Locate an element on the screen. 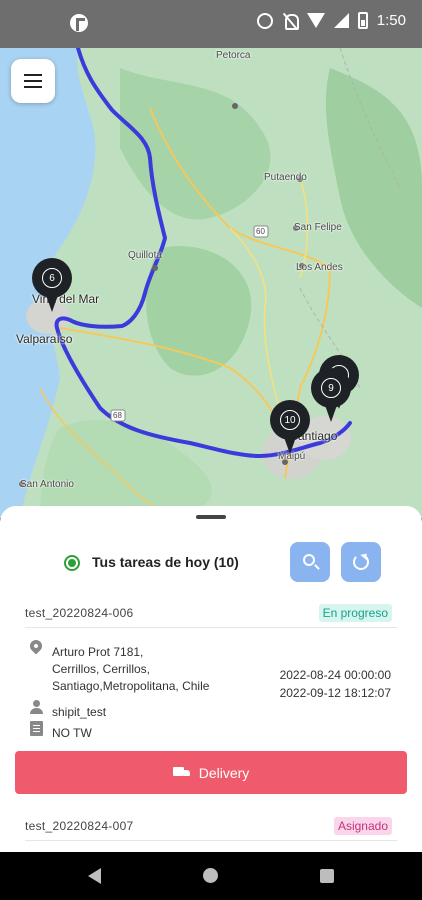 This screenshot has height=900, width=422. mute-icon is located at coordinates (290, 21).